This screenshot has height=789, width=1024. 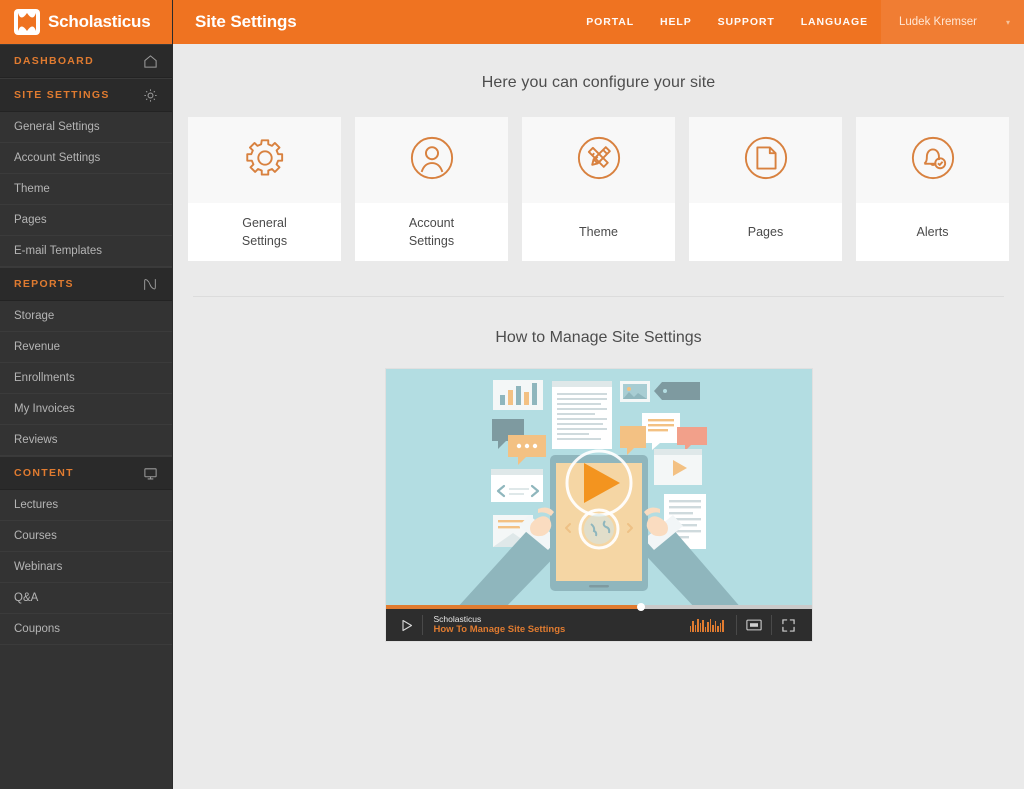 I want to click on video-progress-bar, so click(x=598, y=607).